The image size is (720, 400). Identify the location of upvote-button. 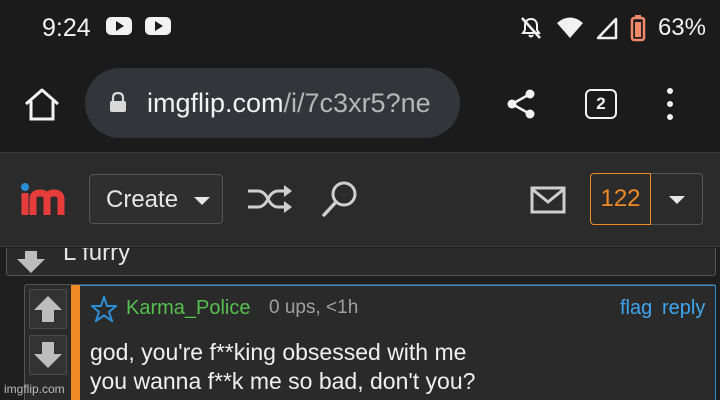
(48, 309).